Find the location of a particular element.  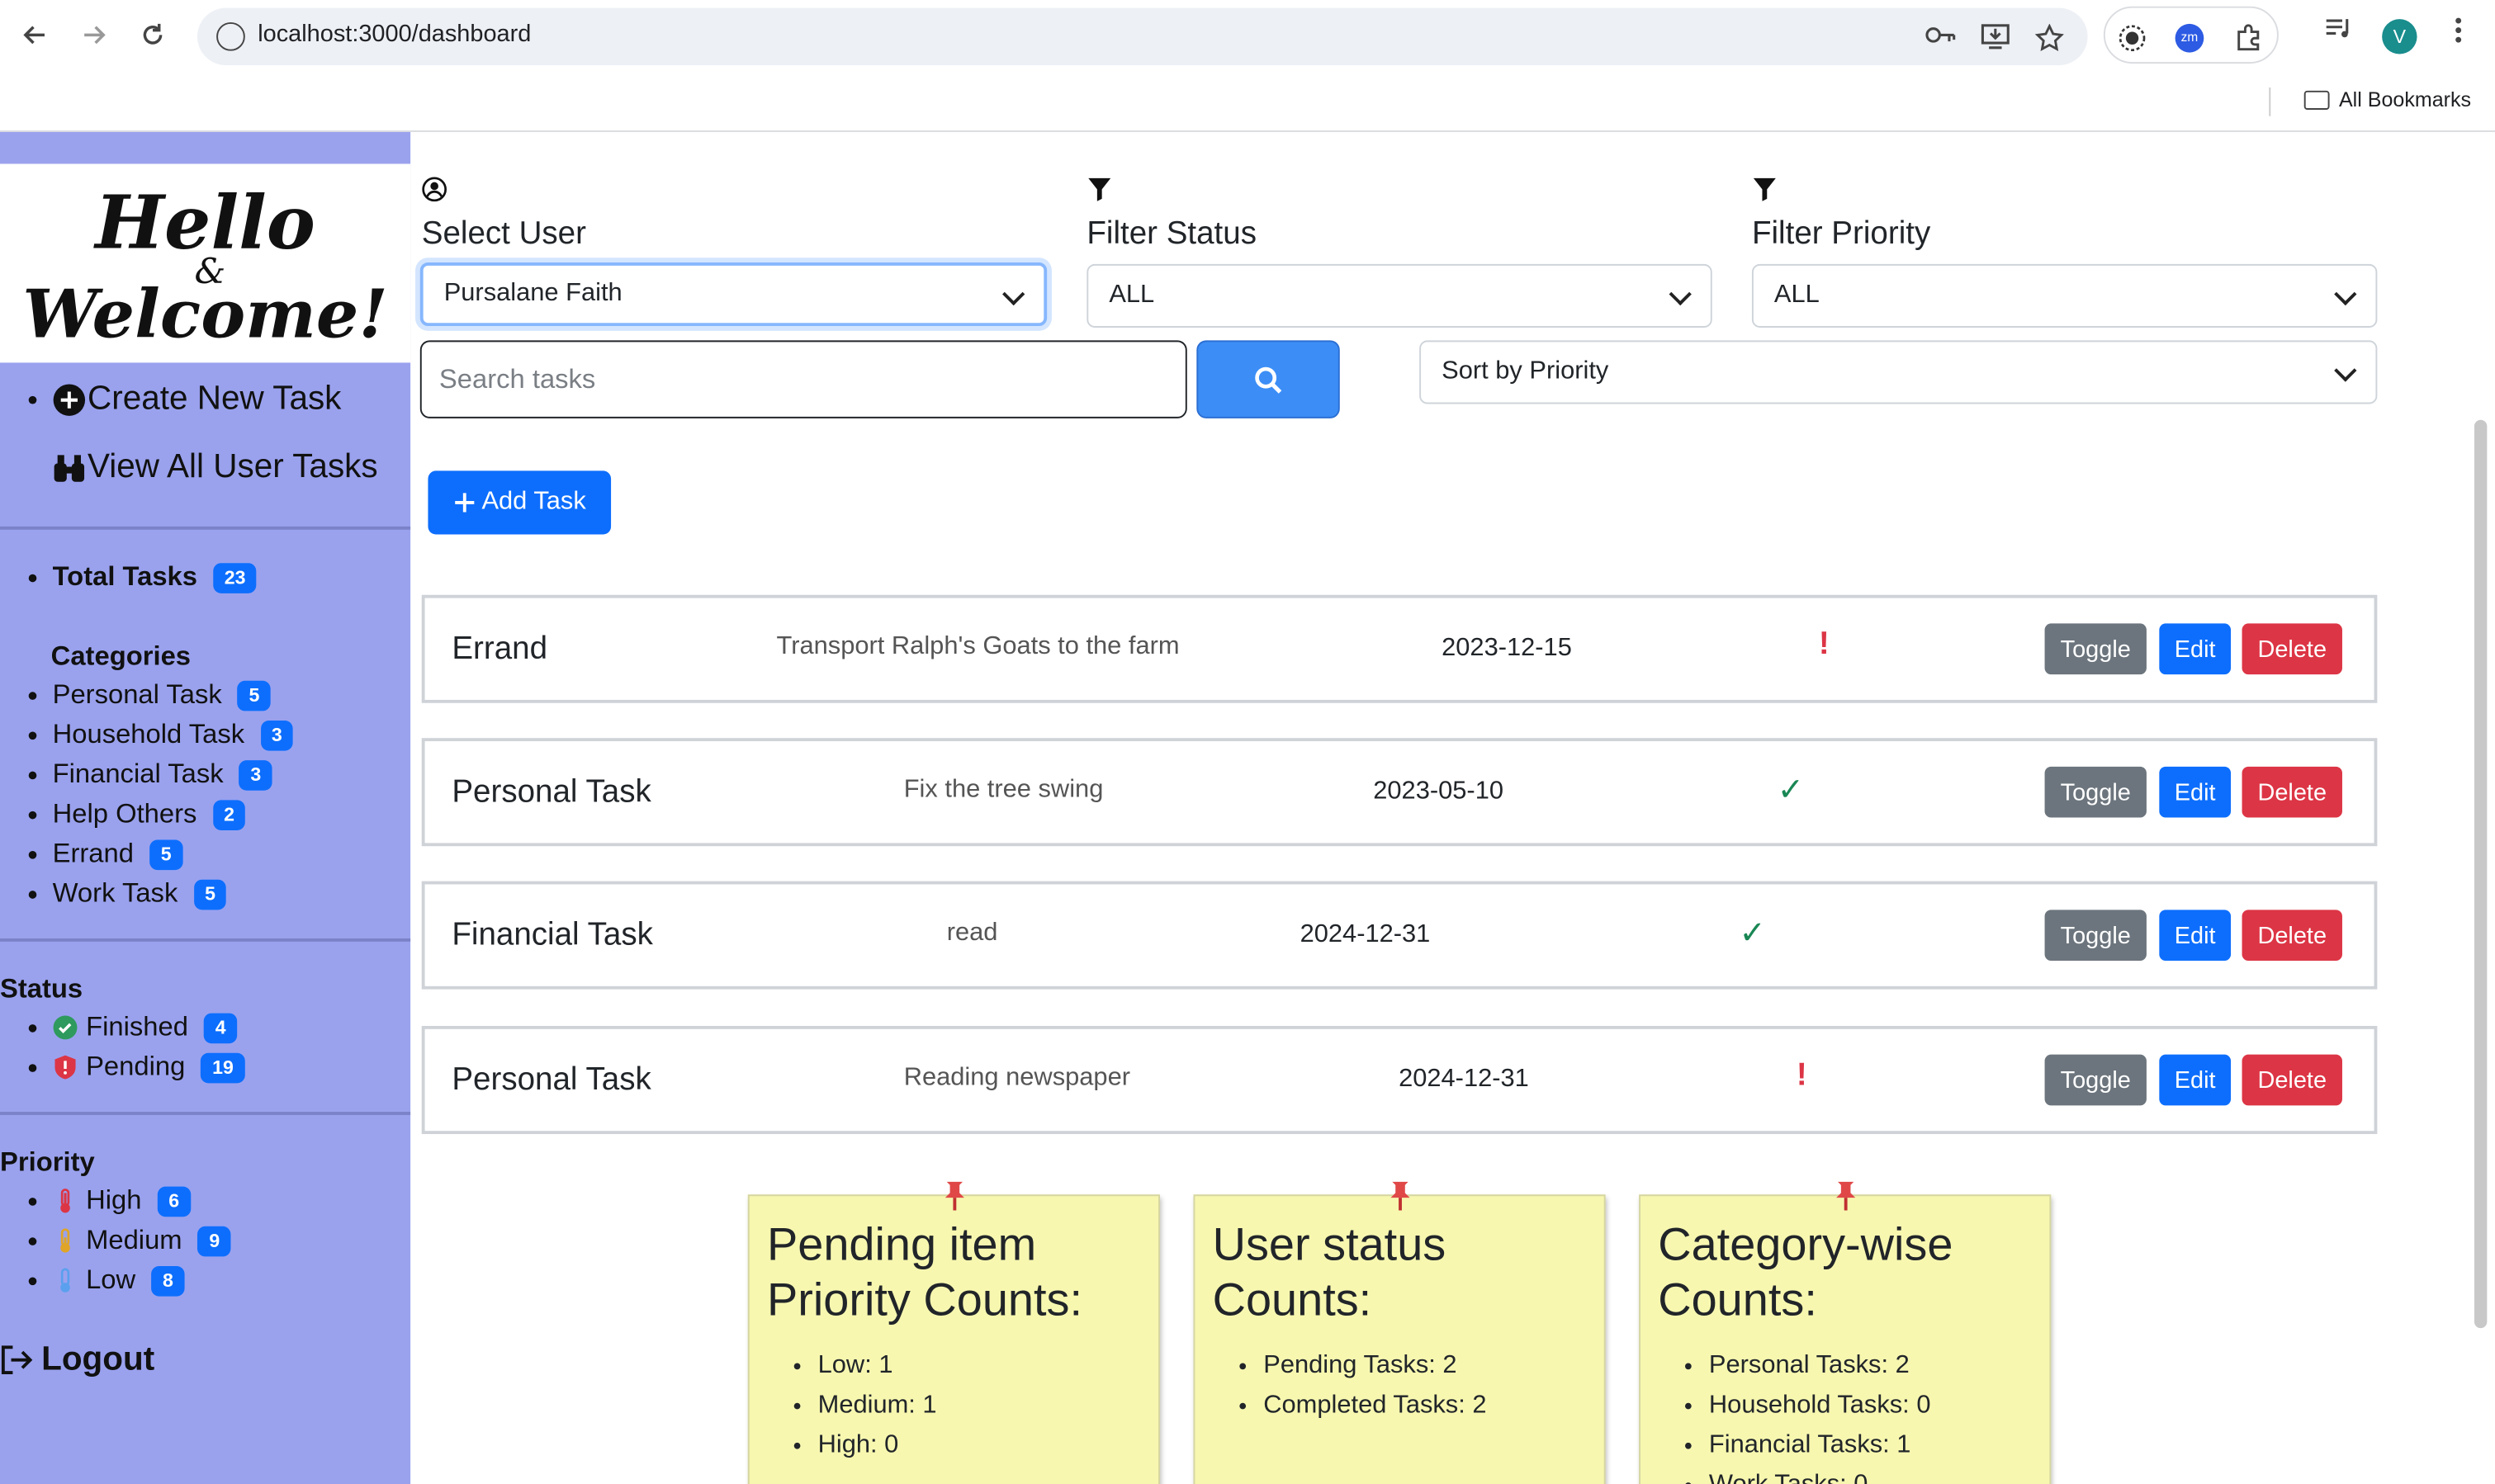

priority-item-low: Low 8 is located at coordinates (106, 1280).